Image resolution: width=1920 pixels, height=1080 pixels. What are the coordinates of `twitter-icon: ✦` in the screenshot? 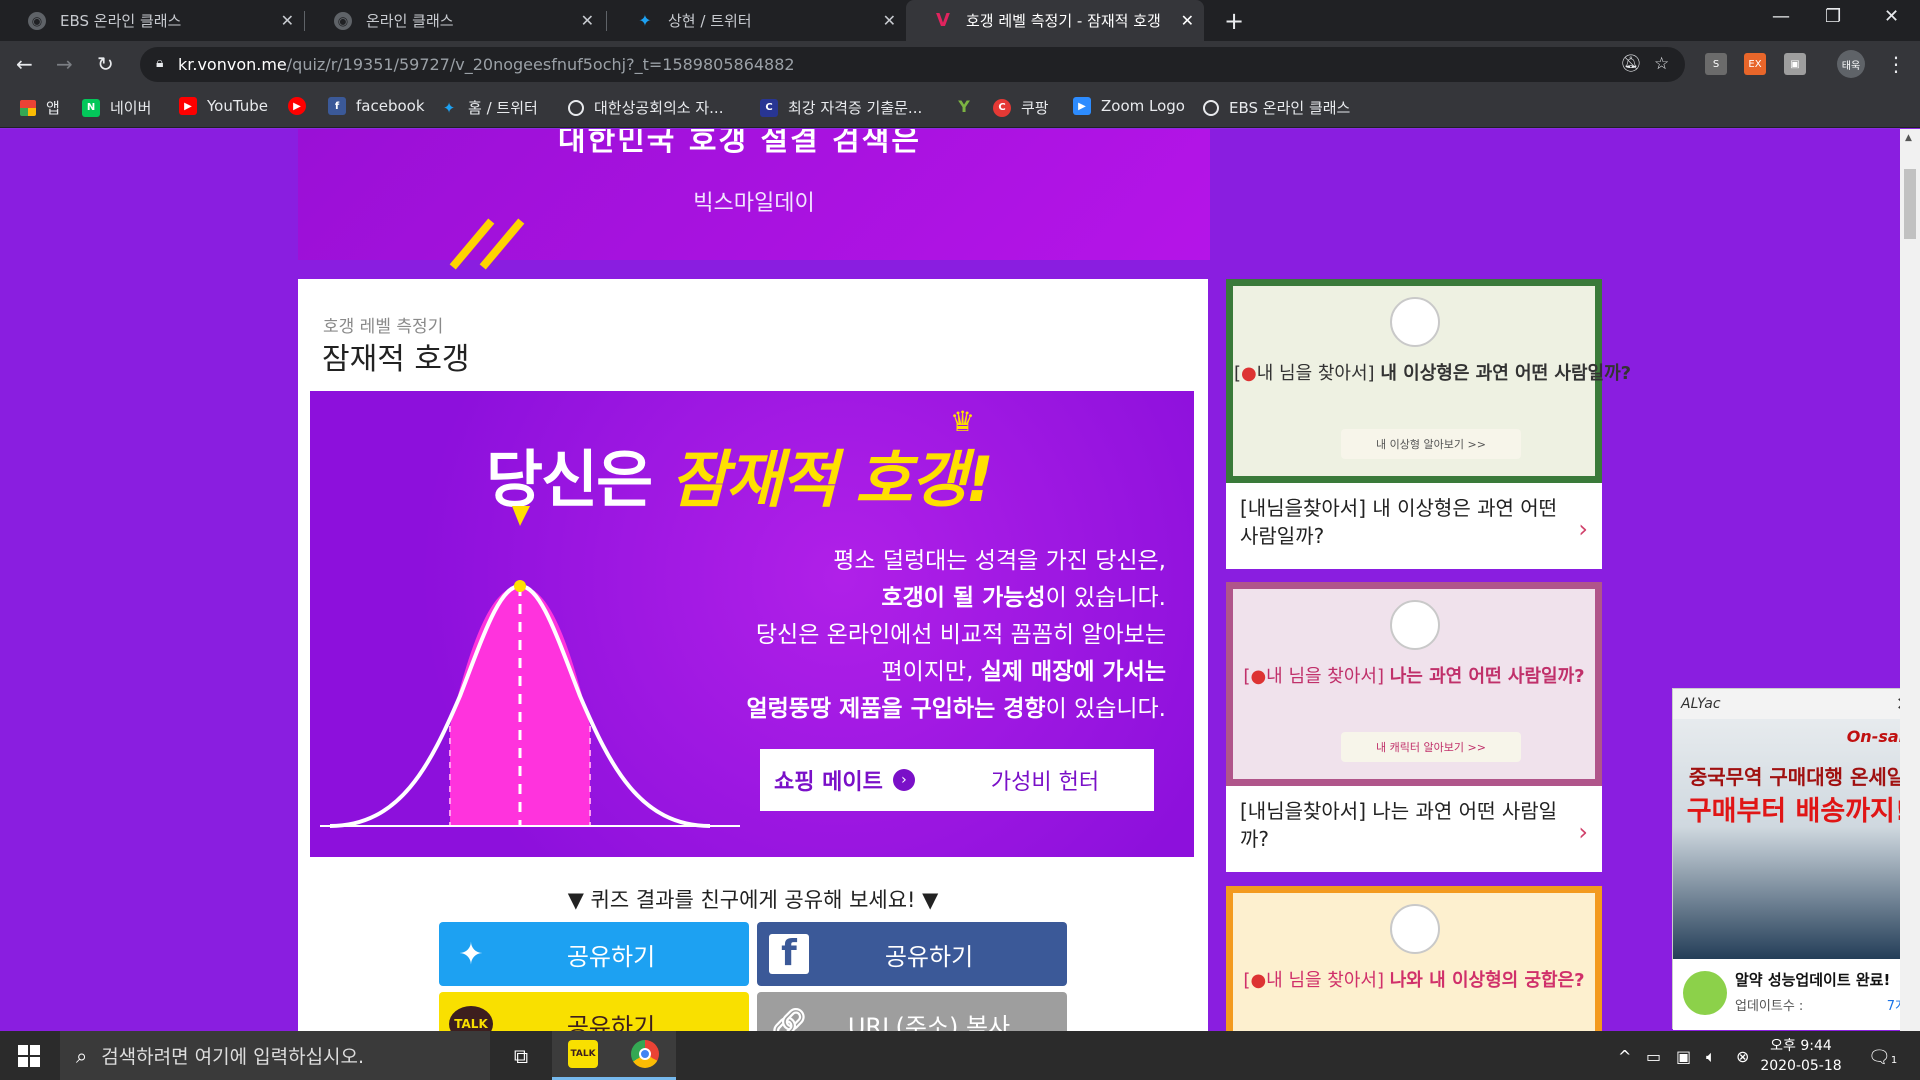 It's located at (449, 107).